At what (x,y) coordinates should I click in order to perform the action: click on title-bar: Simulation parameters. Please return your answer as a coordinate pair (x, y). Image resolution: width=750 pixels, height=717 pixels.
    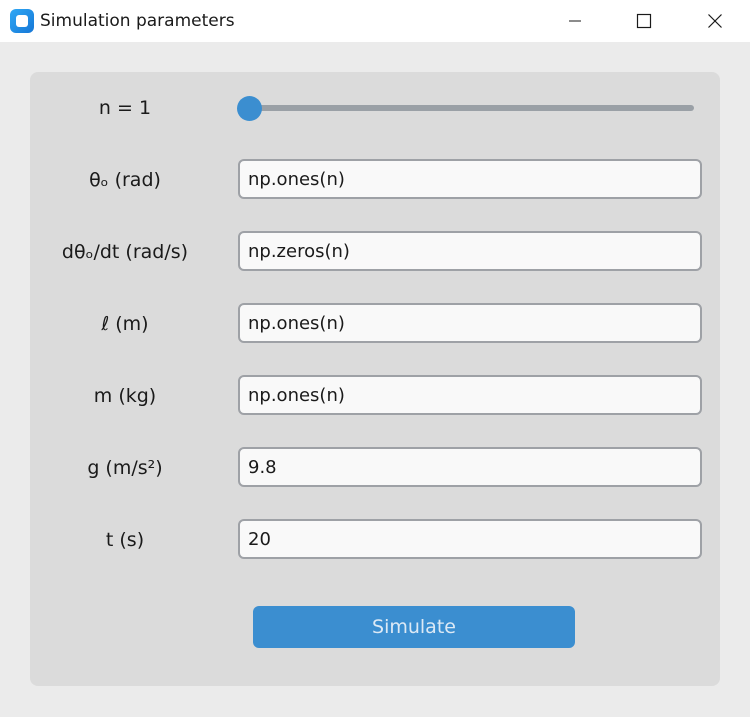
    Looking at the image, I should click on (375, 21).